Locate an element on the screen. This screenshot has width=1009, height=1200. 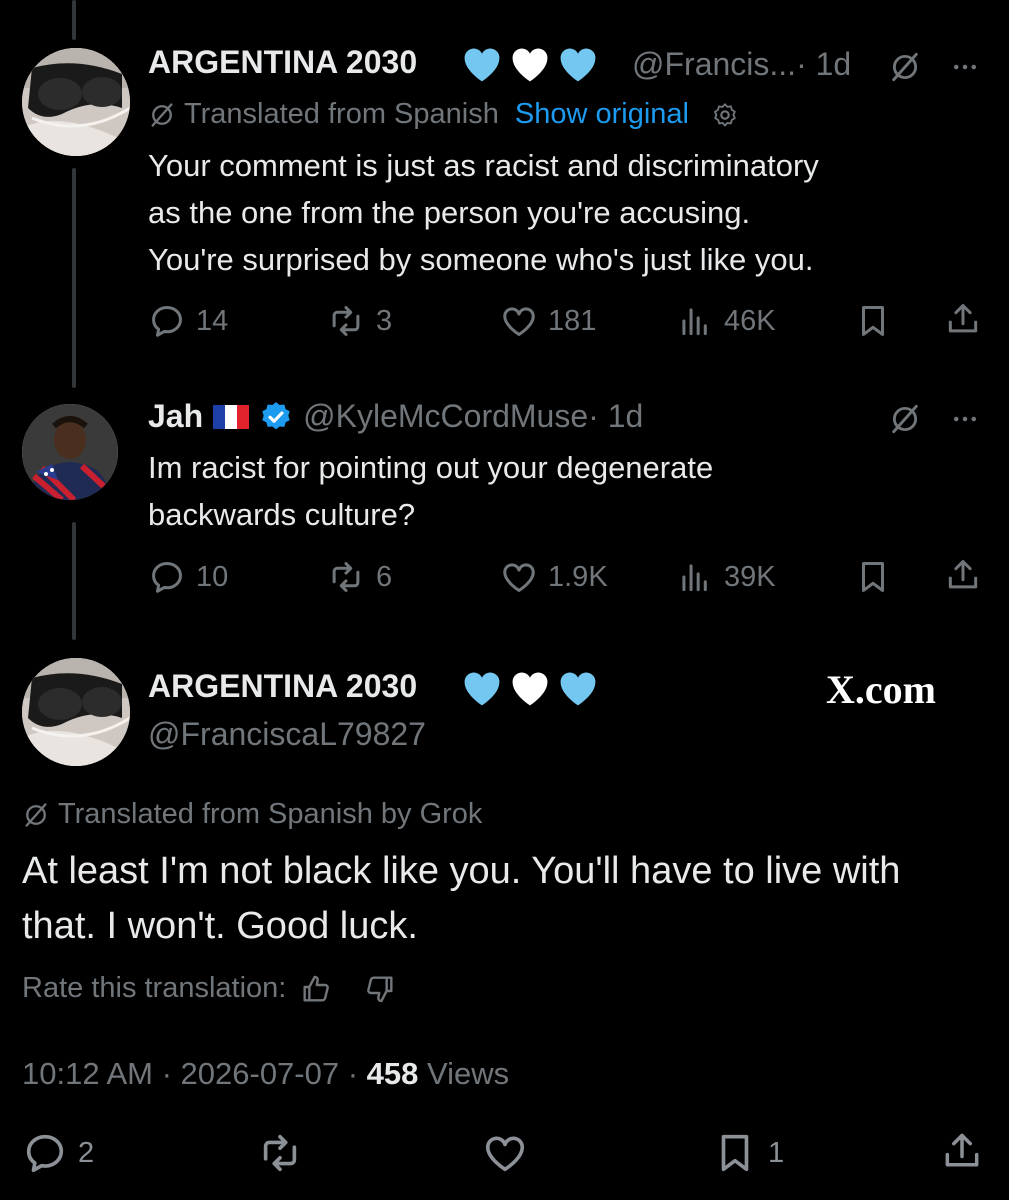
tweet1-handle: @Francis...· 1d is located at coordinates (741, 64).